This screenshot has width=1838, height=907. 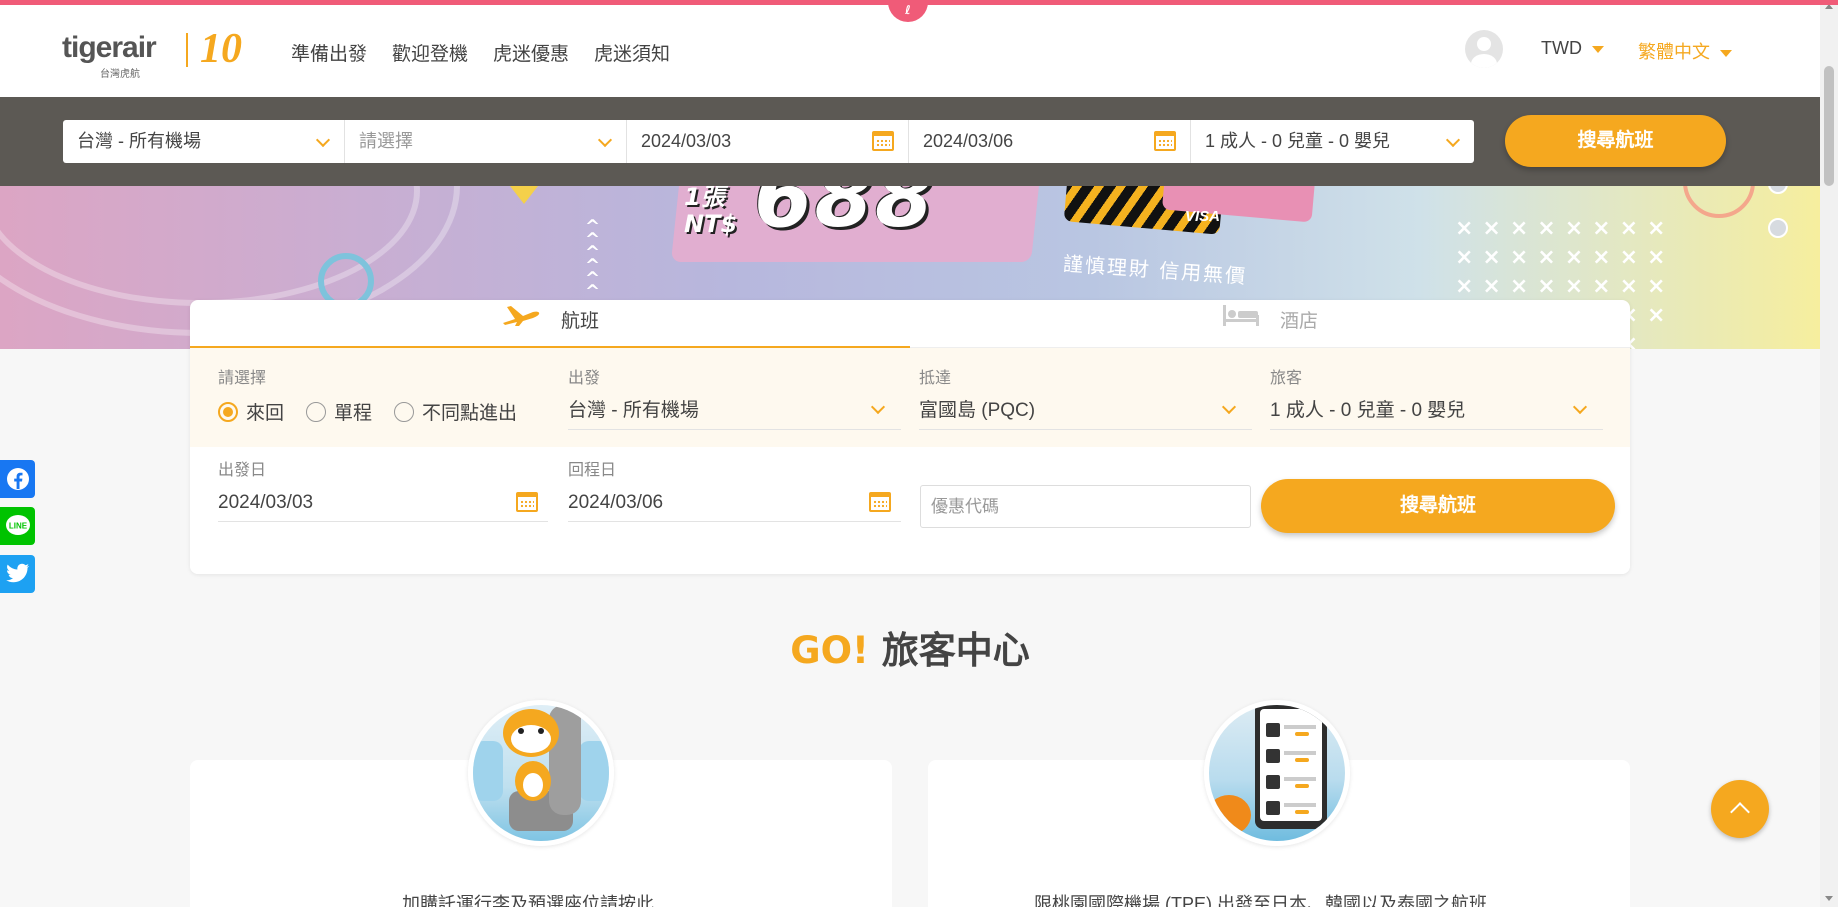 What do you see at coordinates (329, 52) in the screenshot?
I see `nav-item-prepare: 準備出發` at bounding box center [329, 52].